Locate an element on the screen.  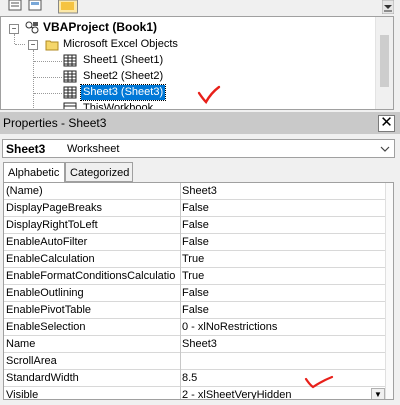
property-name: StandardWidth is located at coordinates (42, 378).